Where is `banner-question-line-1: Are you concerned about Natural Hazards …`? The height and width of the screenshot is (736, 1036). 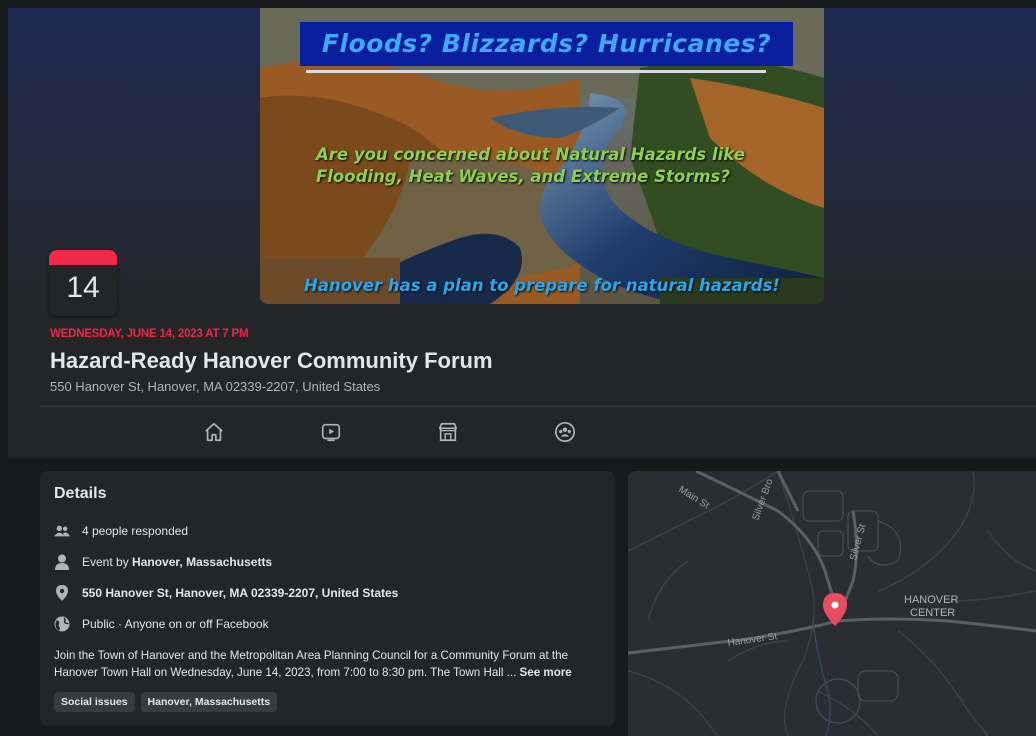
banner-question-line-1: Are you concerned about Natural Hazards … is located at coordinates (530, 154).